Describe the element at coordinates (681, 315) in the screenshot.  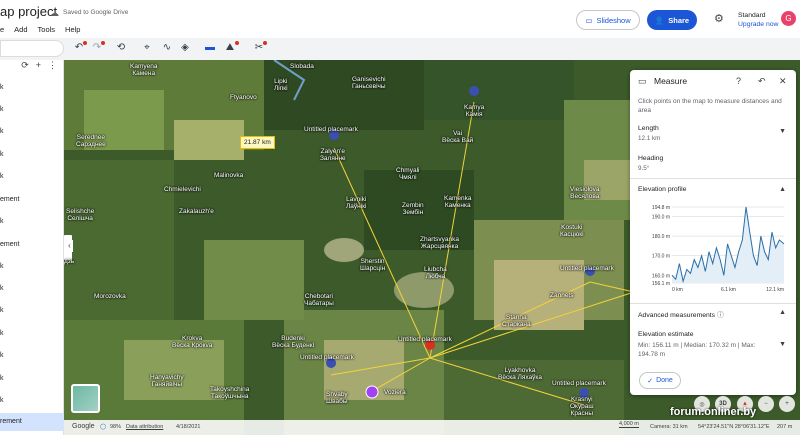
I see `advanced-measurements-label: Advanced measurements ⓘ` at that location.